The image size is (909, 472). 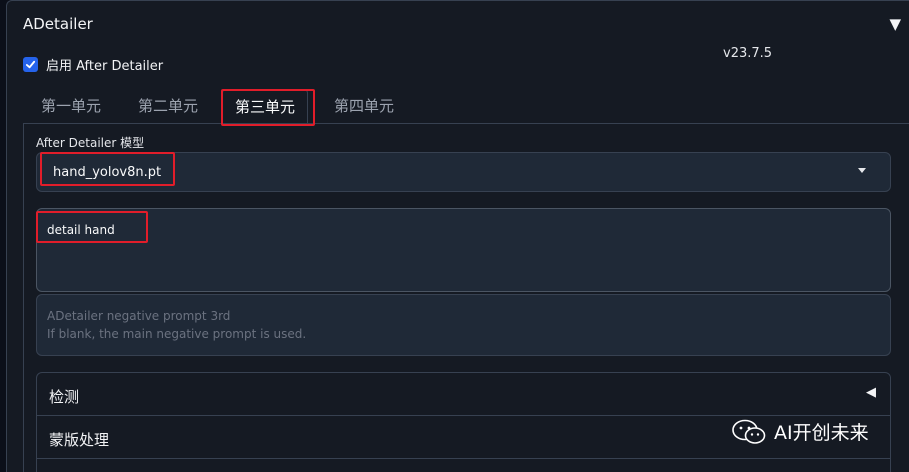 What do you see at coordinates (748, 53) in the screenshot?
I see `version-label: v23.7.5` at bounding box center [748, 53].